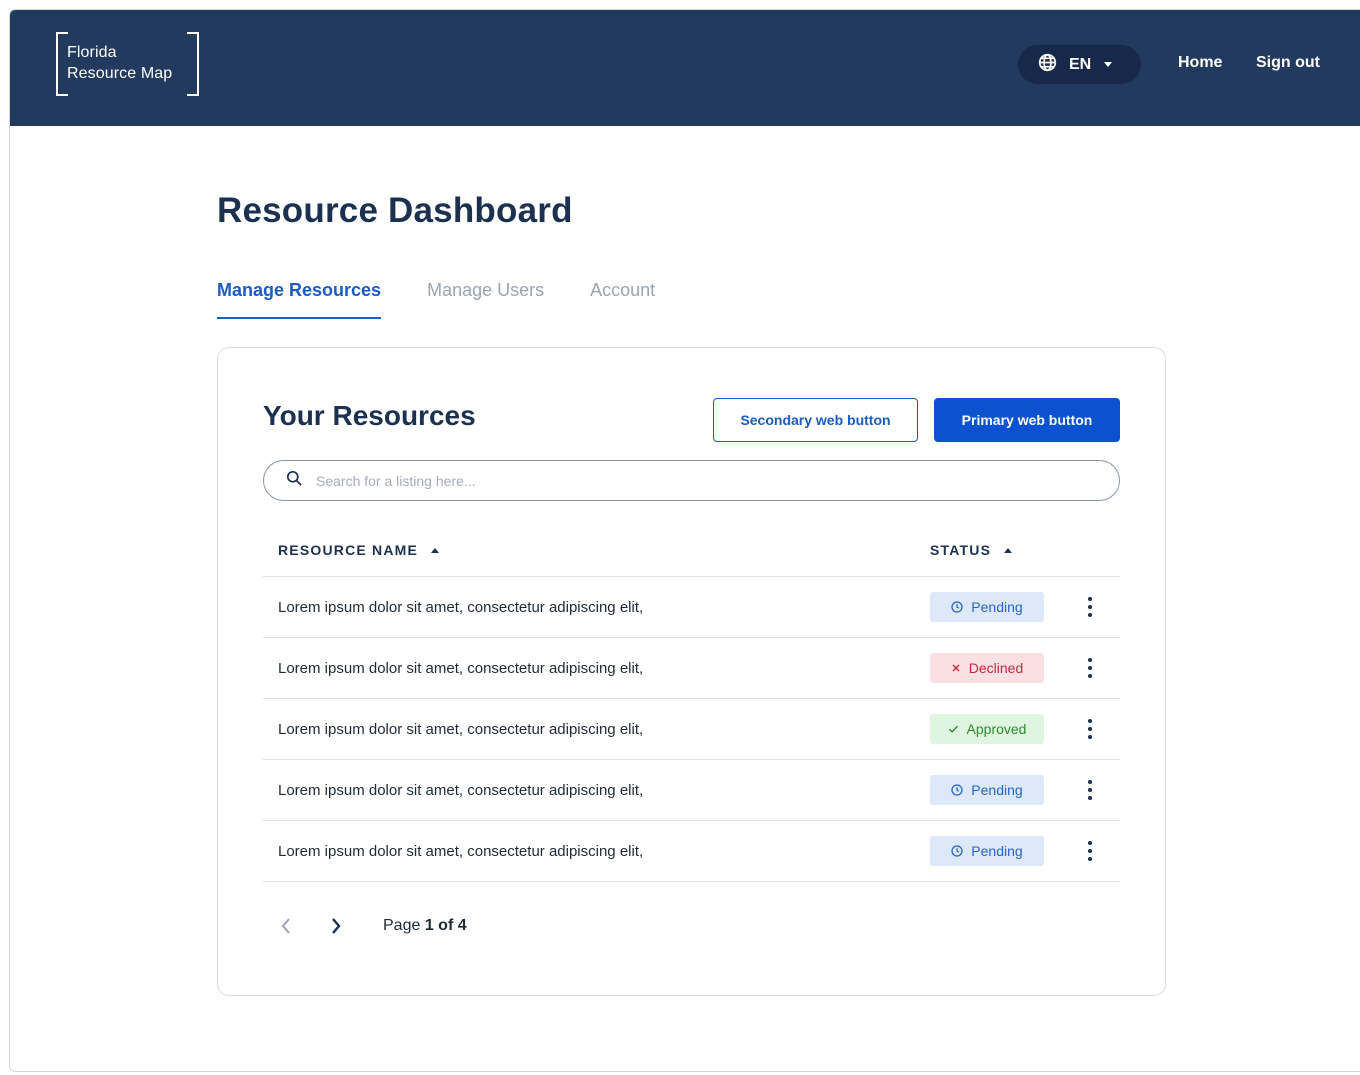 The width and height of the screenshot is (1360, 1075). What do you see at coordinates (691, 552) in the screenshot?
I see `table-header: RESOURCE NAME STATUS` at bounding box center [691, 552].